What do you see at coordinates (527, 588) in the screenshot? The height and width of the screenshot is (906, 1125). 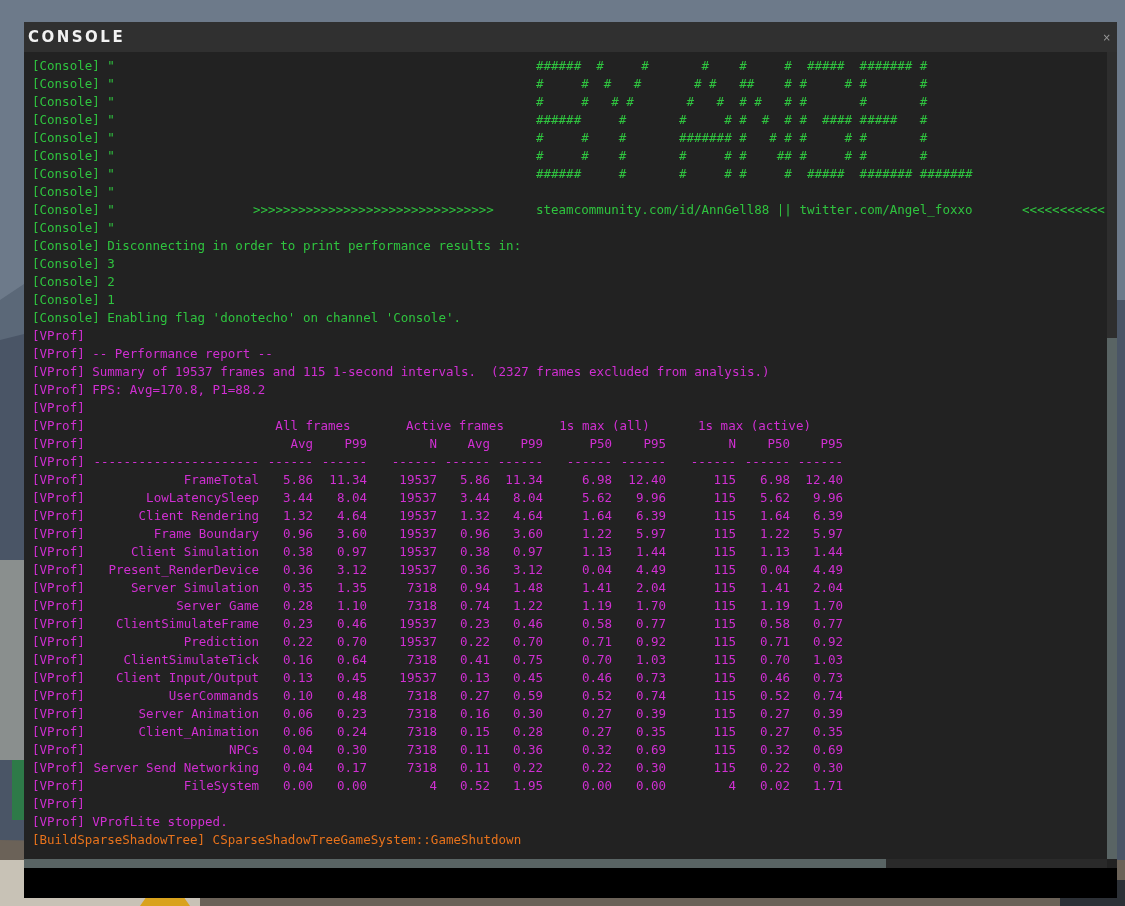 I see `table-cell-text: 1.48` at bounding box center [527, 588].